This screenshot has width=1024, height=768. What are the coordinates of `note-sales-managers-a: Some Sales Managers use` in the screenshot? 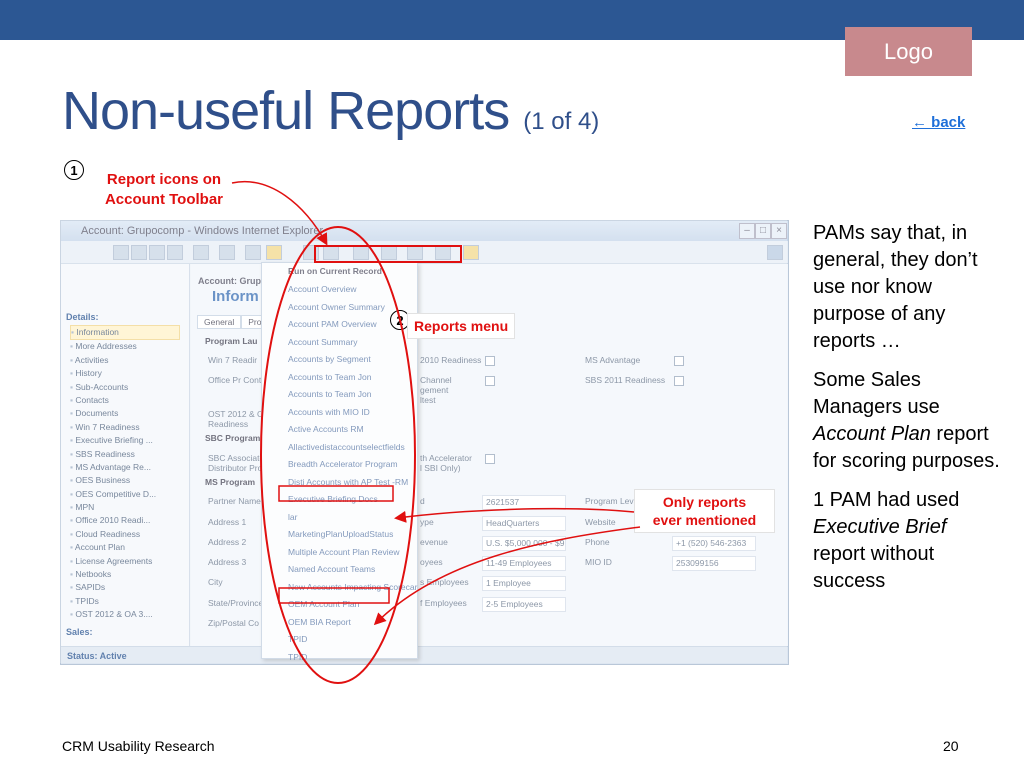 It's located at (876, 393).